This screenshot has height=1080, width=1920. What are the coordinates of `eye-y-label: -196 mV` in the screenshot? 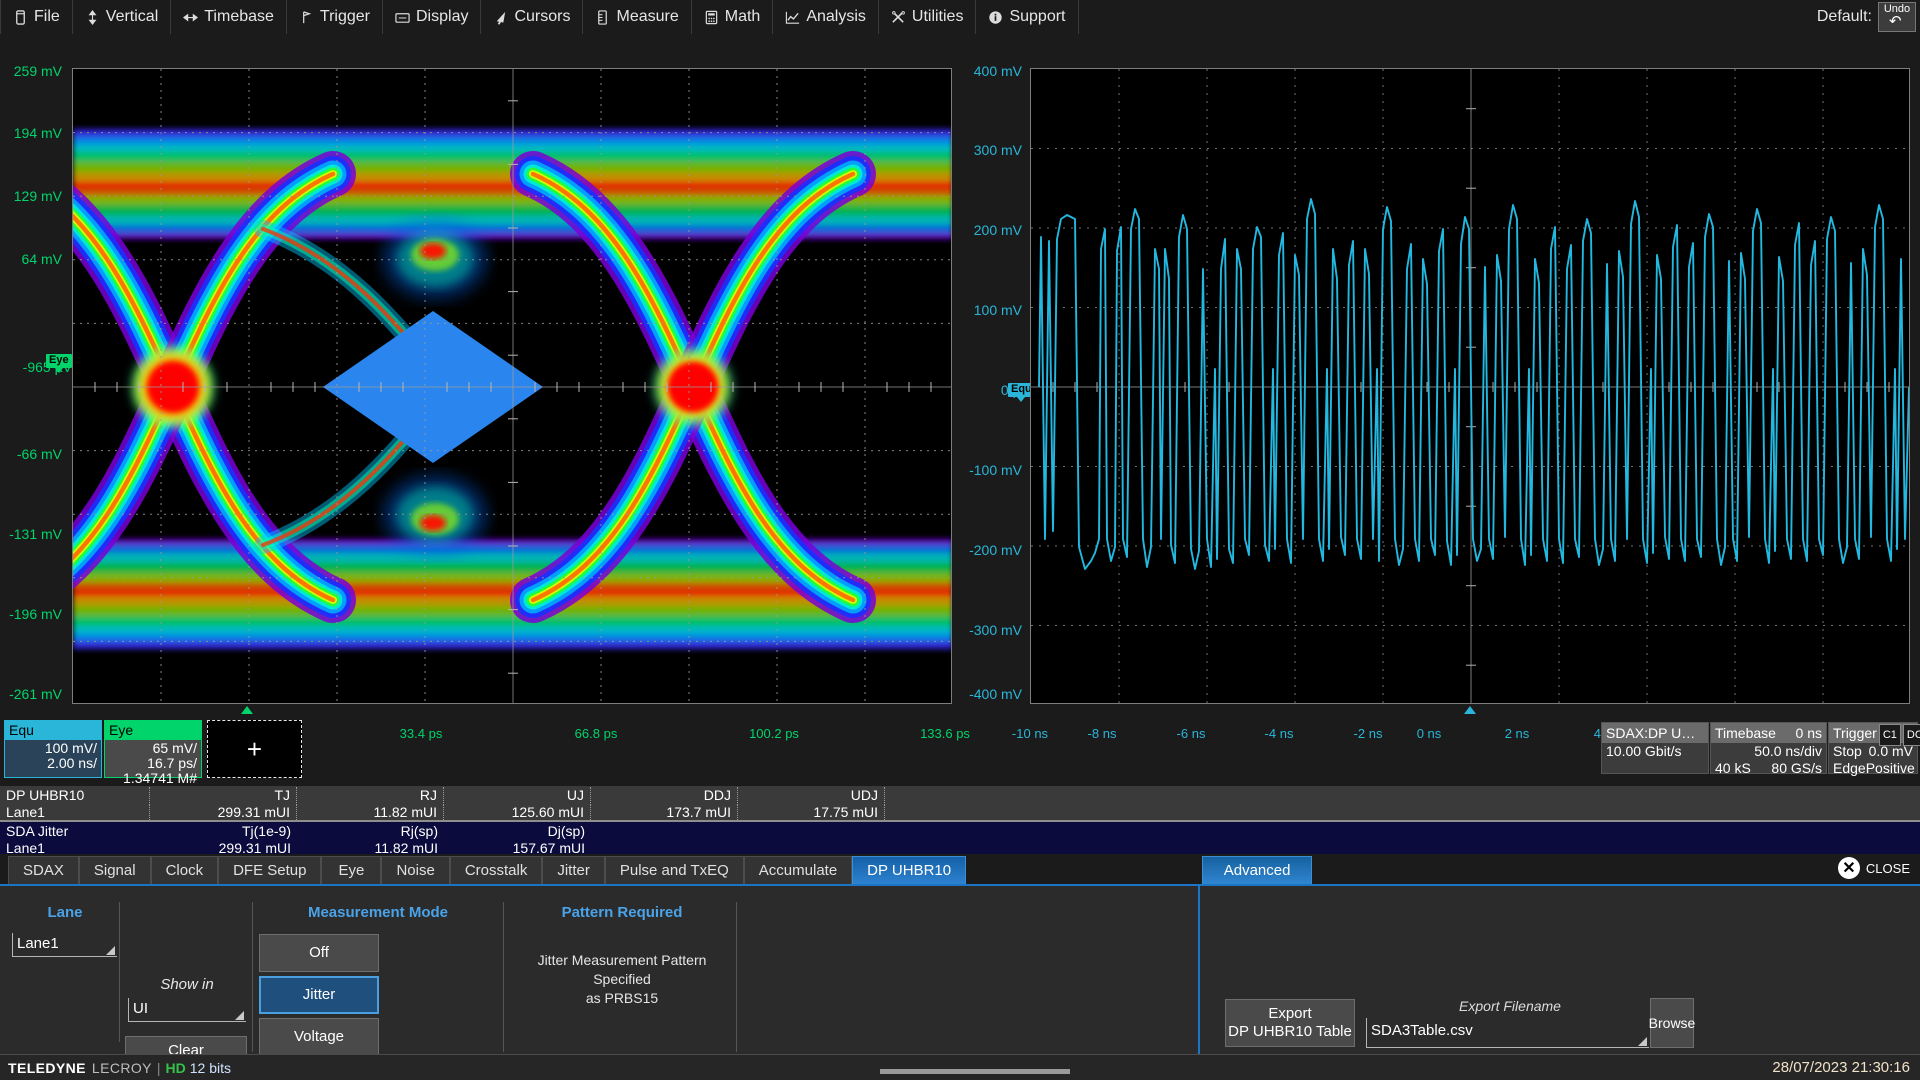 It's located at (35, 614).